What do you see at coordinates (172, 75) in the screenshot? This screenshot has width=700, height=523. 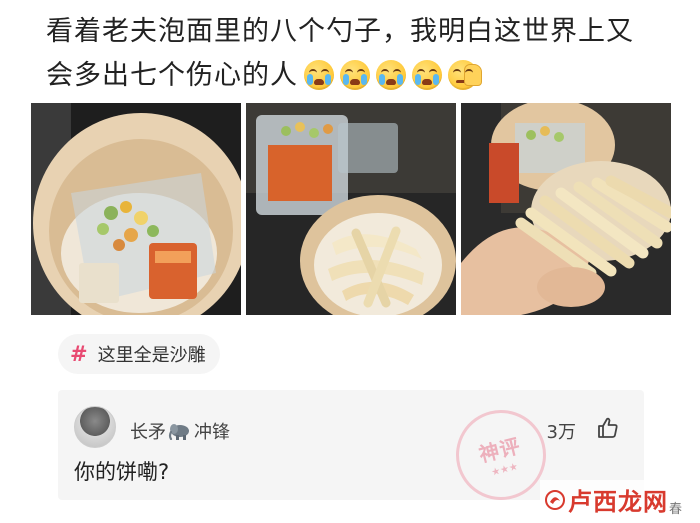 I see `post-text-line-2: 会多出七个伤心的人` at bounding box center [172, 75].